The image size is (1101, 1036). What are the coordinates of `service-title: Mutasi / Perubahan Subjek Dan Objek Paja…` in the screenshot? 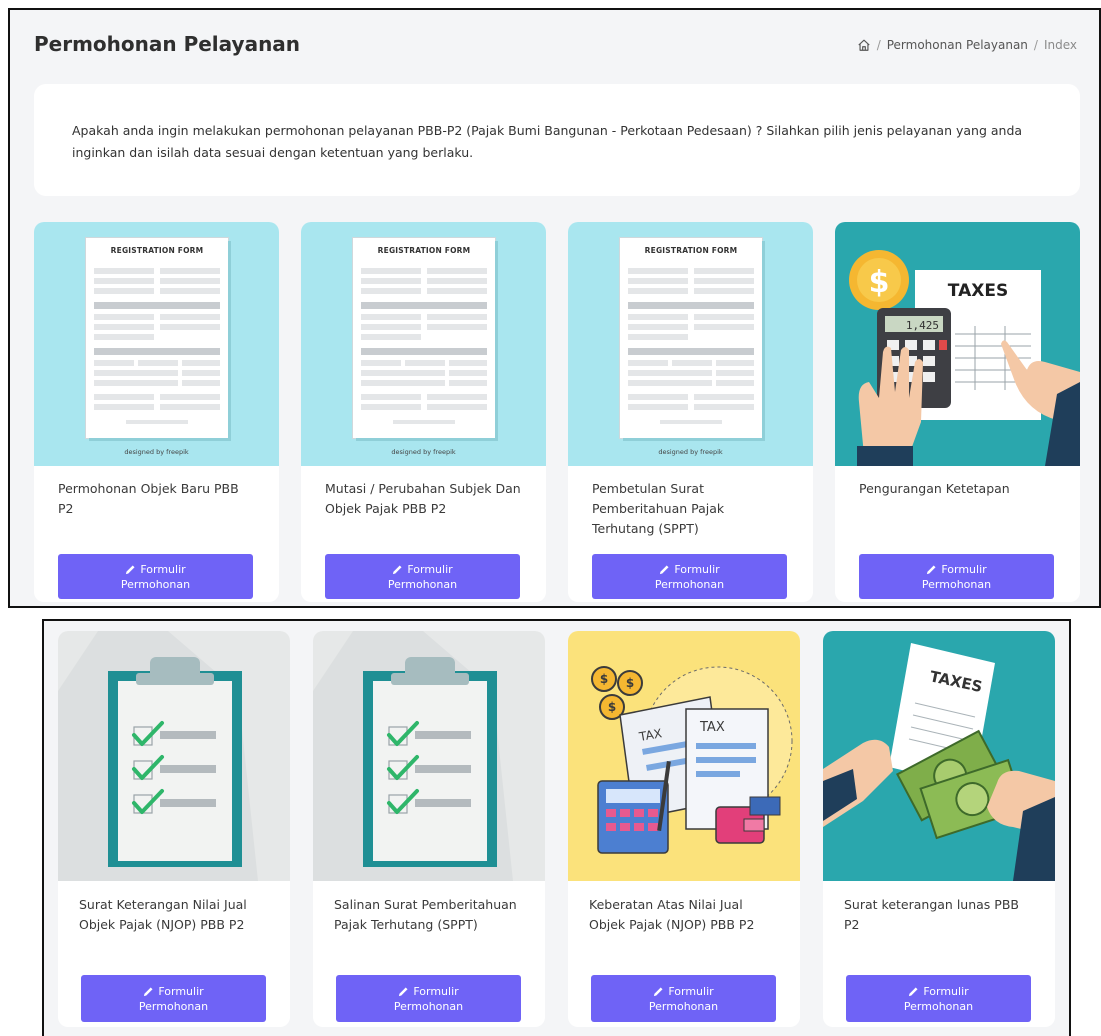 It's located at (423, 498).